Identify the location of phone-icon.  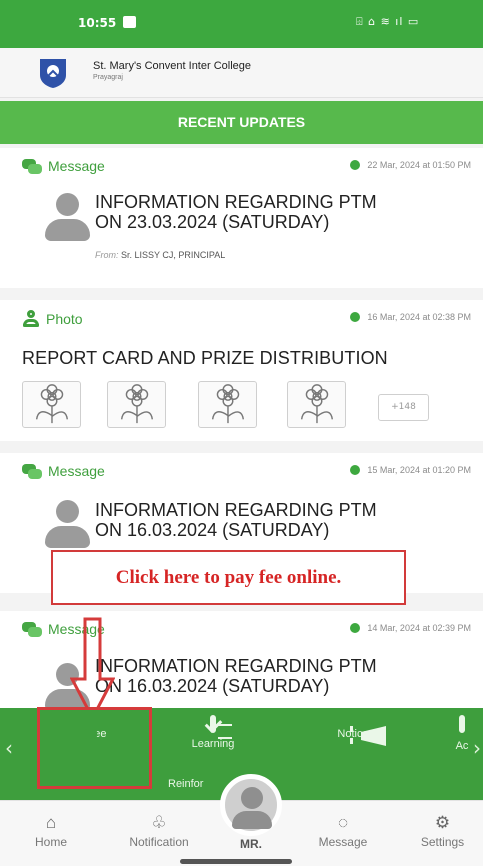
(462, 724).